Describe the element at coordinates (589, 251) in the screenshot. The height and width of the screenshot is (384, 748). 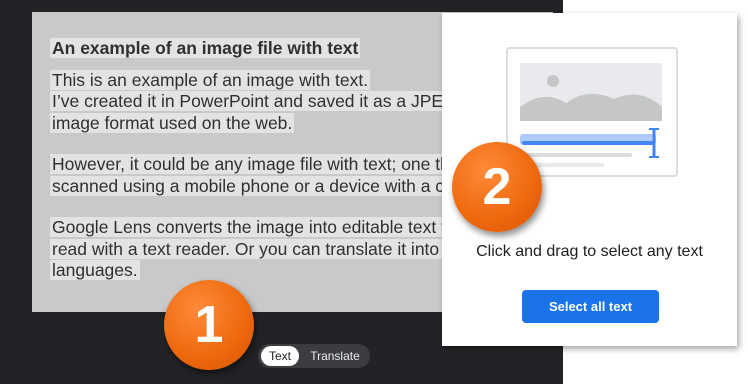
I see `select-instruction: Click and drag to select any text` at that location.